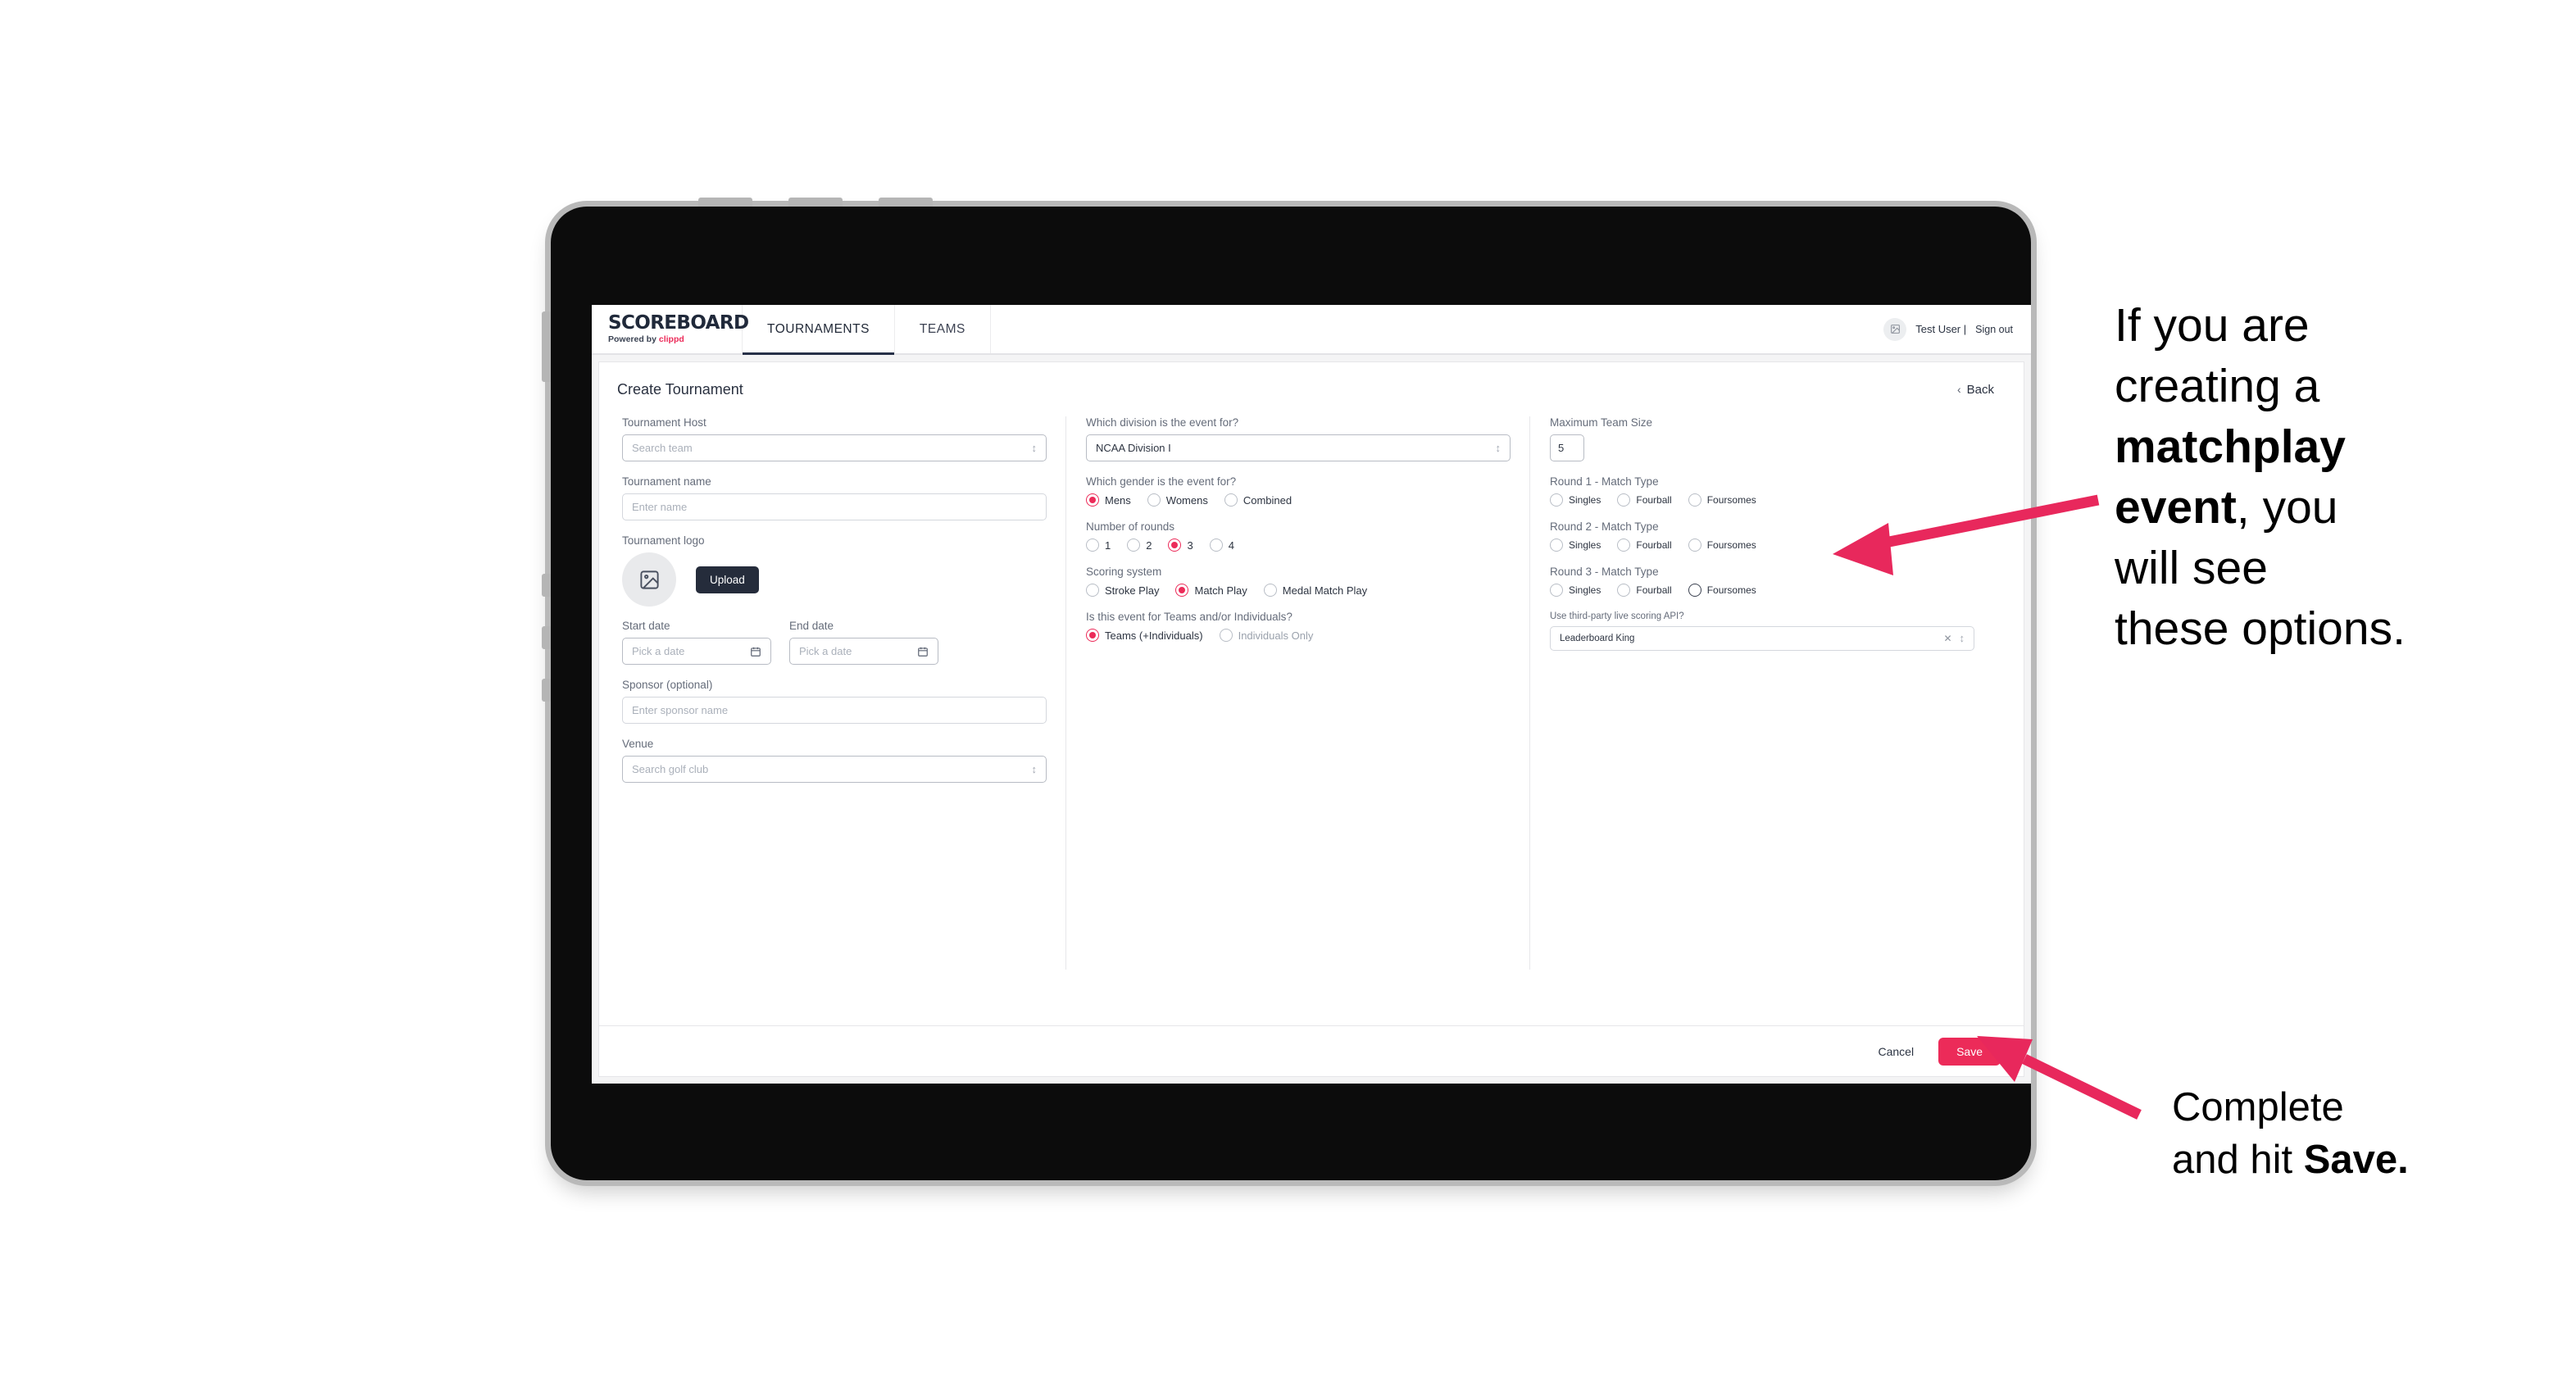 The width and height of the screenshot is (2576, 1386). Describe the element at coordinates (662, 448) in the screenshot. I see `tournament-host-placeholder: Search team` at that location.